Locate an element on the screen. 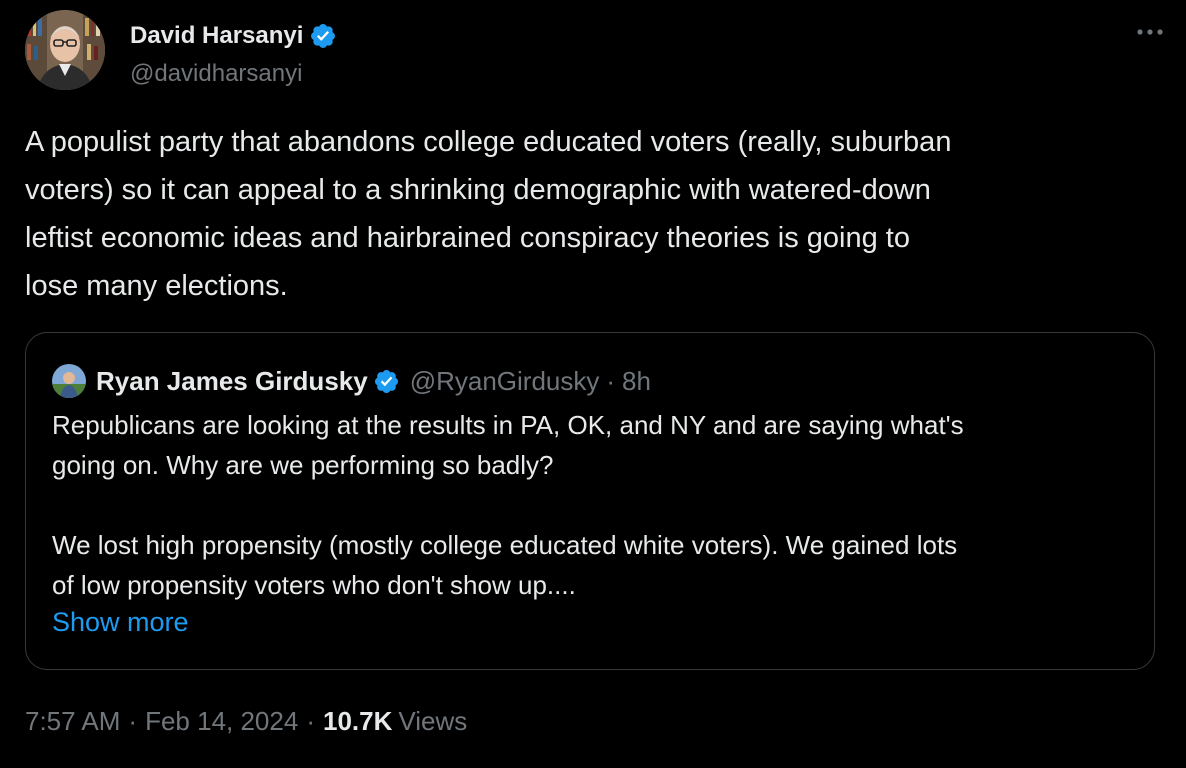  quoted-tweet-header: Ryan James Girdusky @RyanGirdusky · 8h is located at coordinates (351, 381).